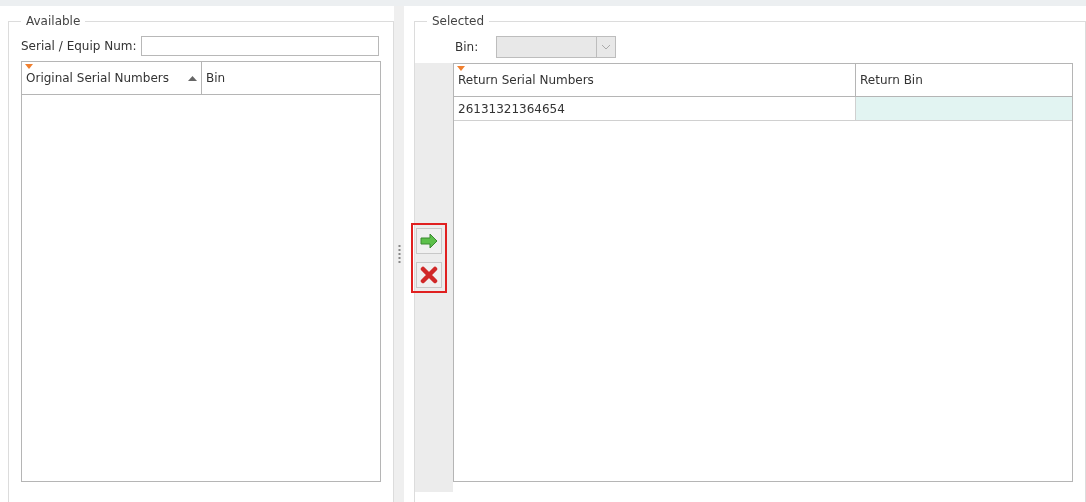 This screenshot has height=502, width=1086. Describe the element at coordinates (259, 46) in the screenshot. I see `serial-search-field` at that location.